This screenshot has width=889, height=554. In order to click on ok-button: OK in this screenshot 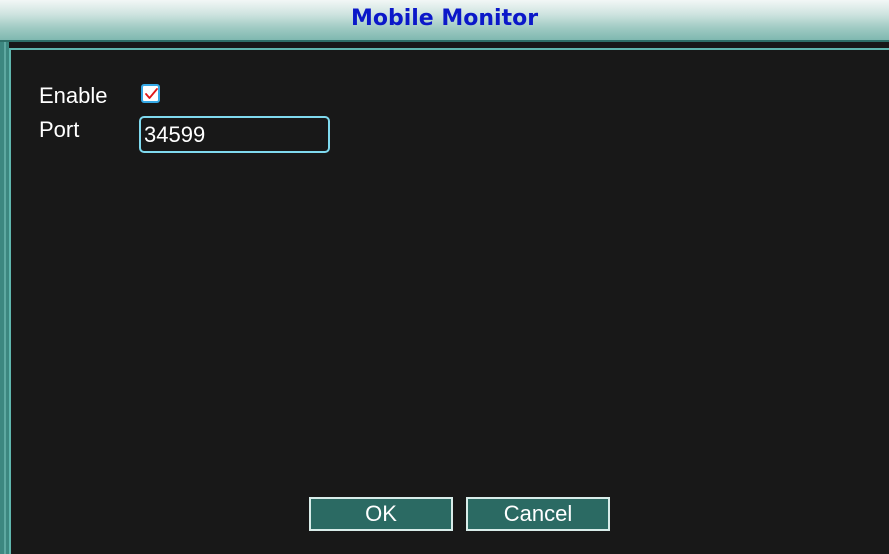, I will do `click(381, 514)`.